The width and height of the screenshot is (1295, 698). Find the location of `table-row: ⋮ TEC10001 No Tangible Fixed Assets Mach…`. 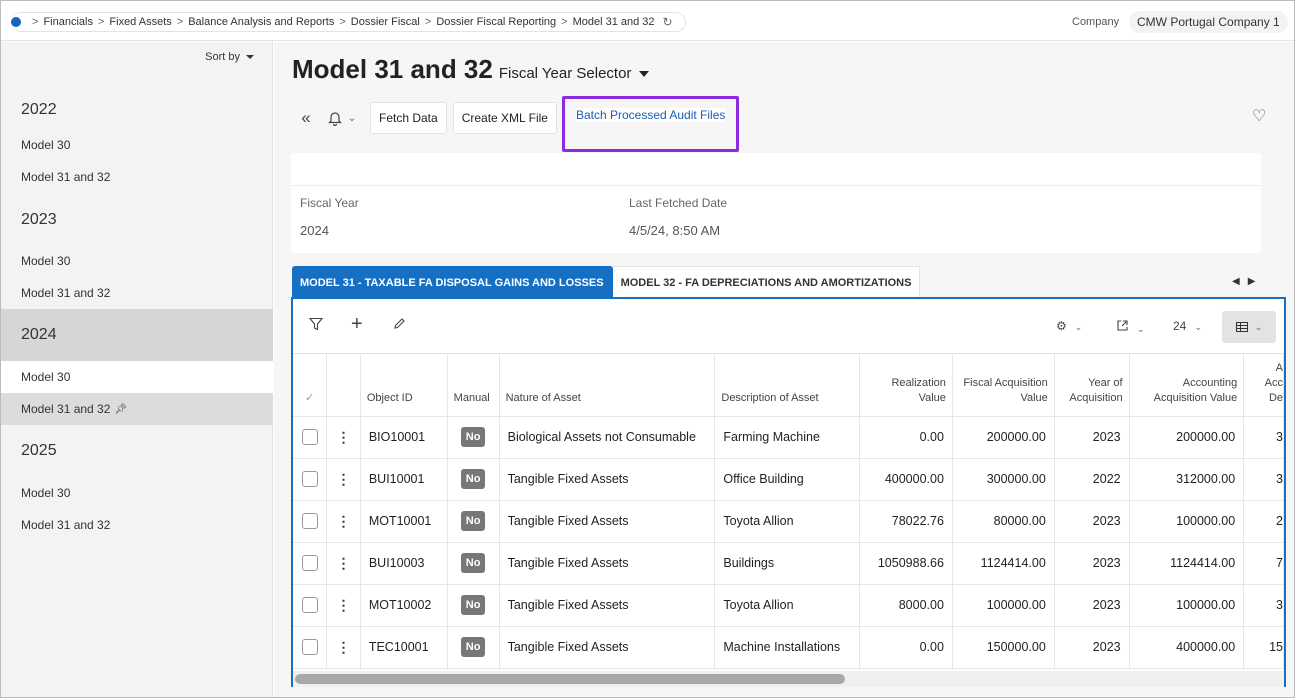

table-row: ⋮ TEC10001 No Tangible Fixed Assets Mach… is located at coordinates (788, 647).